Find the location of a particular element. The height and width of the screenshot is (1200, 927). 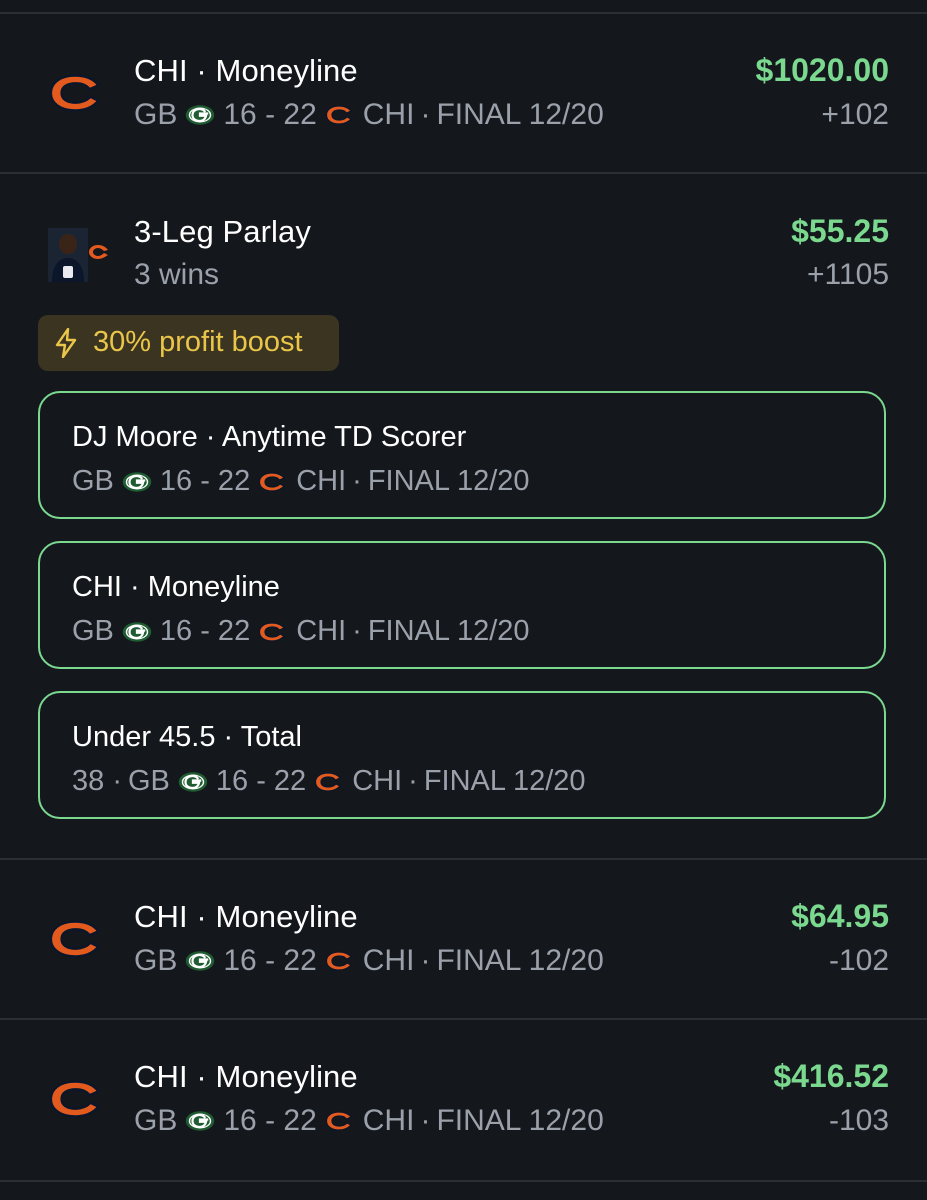

payout-amount: $64.95 is located at coordinates (840, 916).